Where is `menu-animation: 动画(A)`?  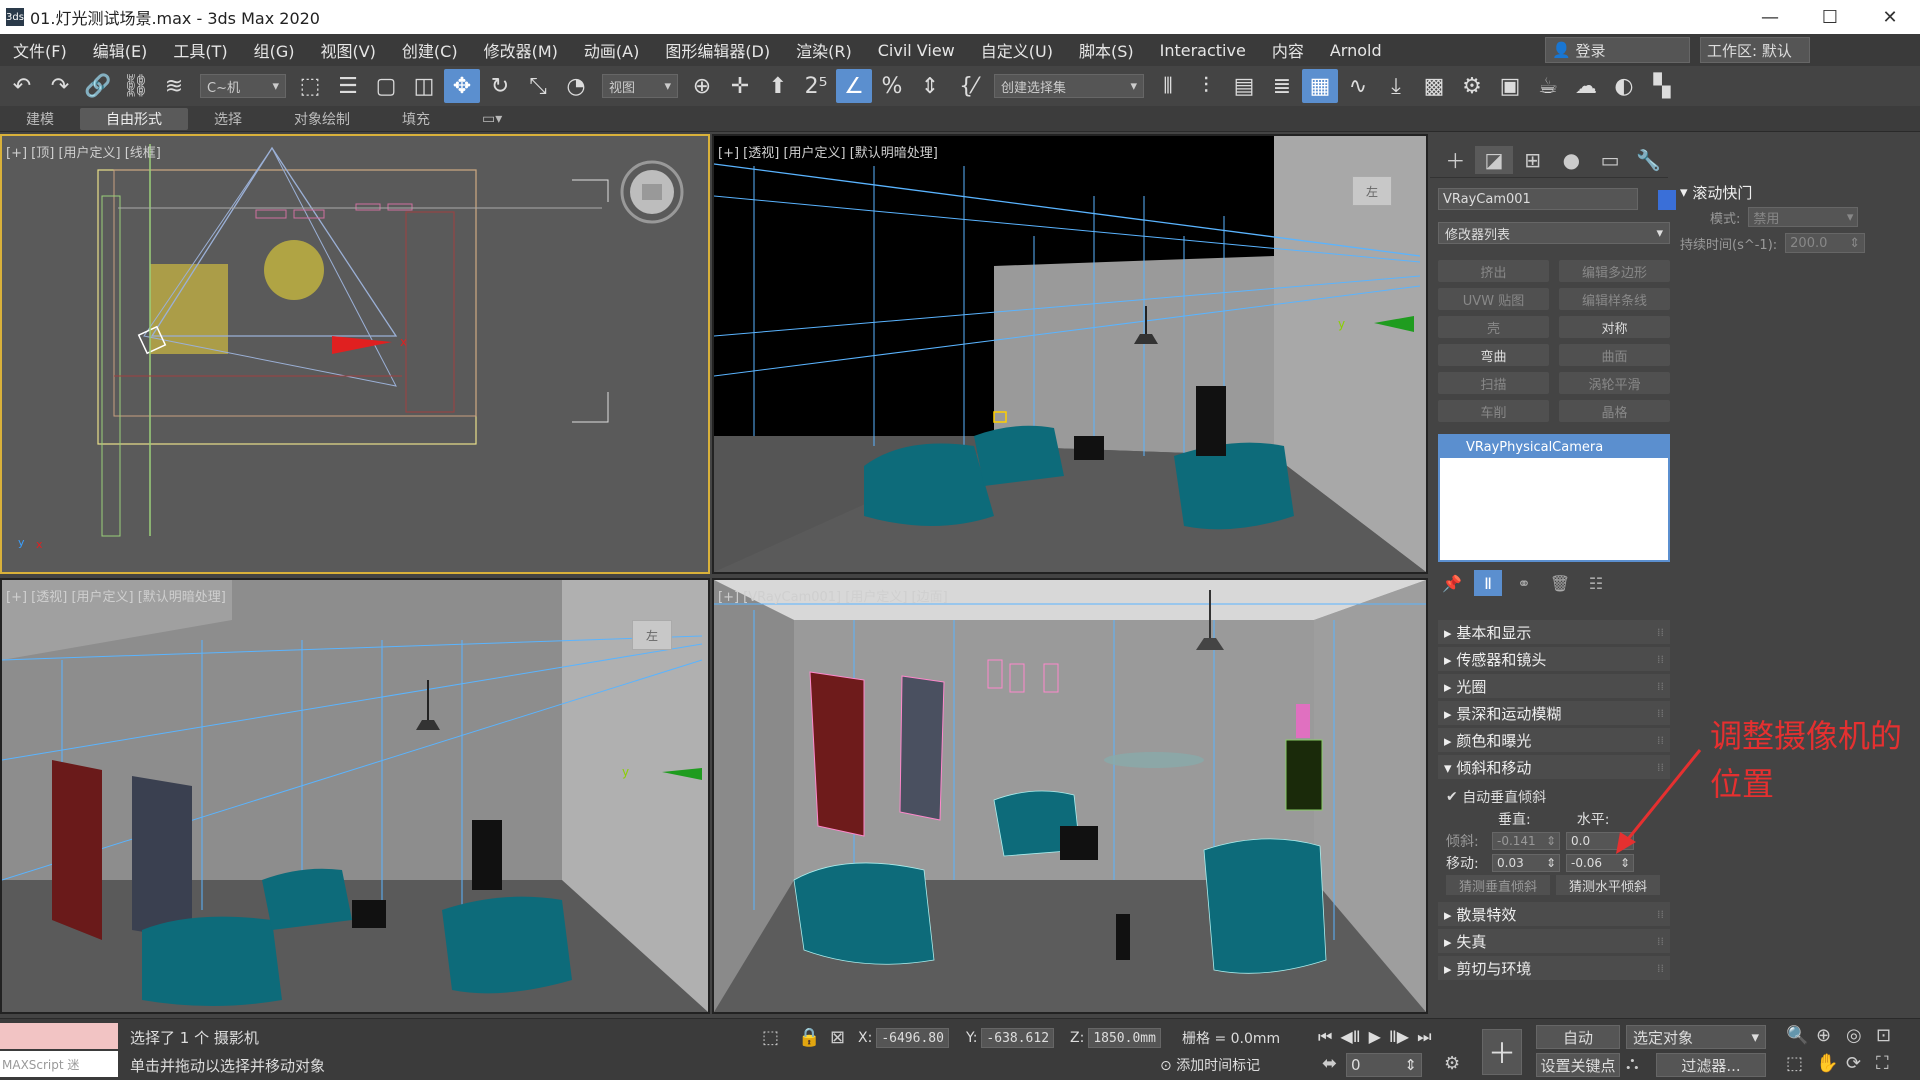 menu-animation: 动画(A) is located at coordinates (611, 50).